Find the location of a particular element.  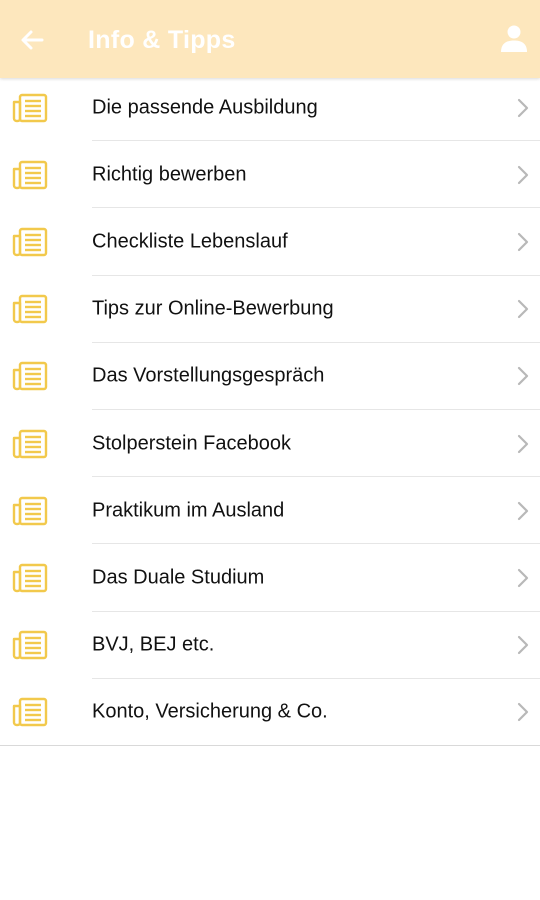

list-item-label: Tips zur Online-Bewerbung is located at coordinates (213, 308).